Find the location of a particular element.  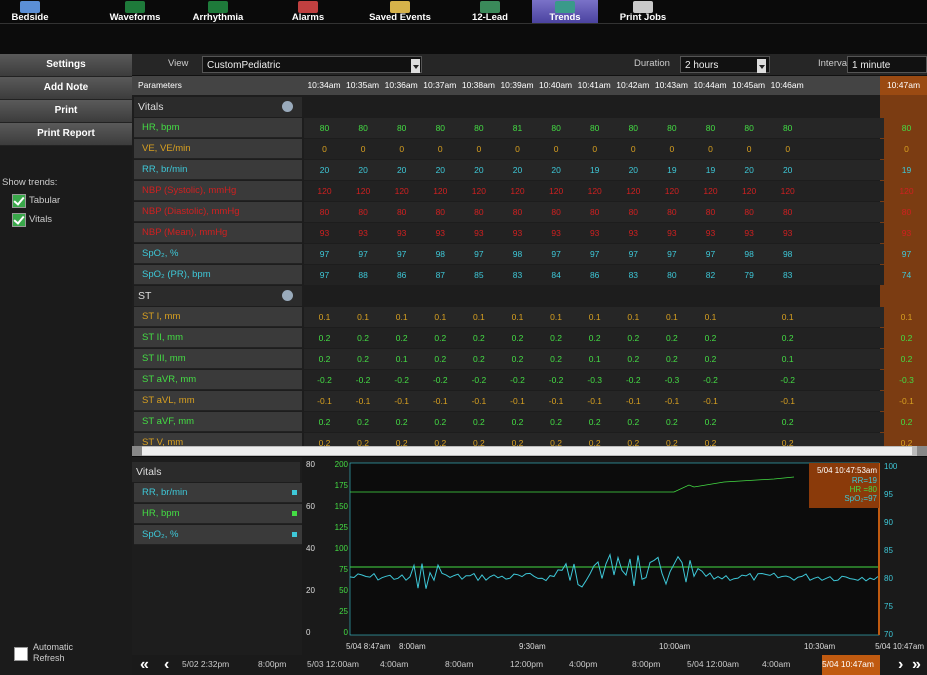

nav-bedside: Bedside is located at coordinates (30, 11).